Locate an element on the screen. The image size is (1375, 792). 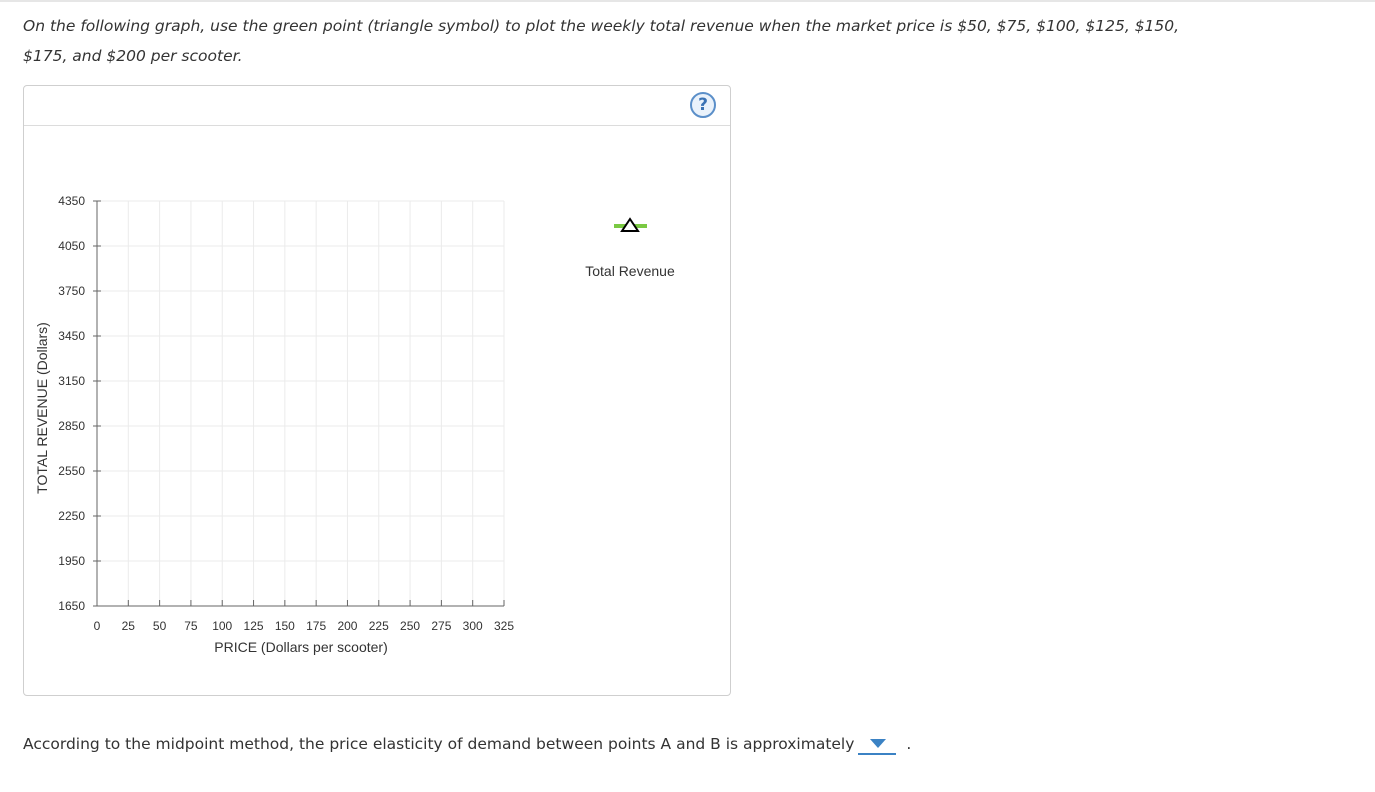
x-tick-label: 250 is located at coordinates (410, 626).